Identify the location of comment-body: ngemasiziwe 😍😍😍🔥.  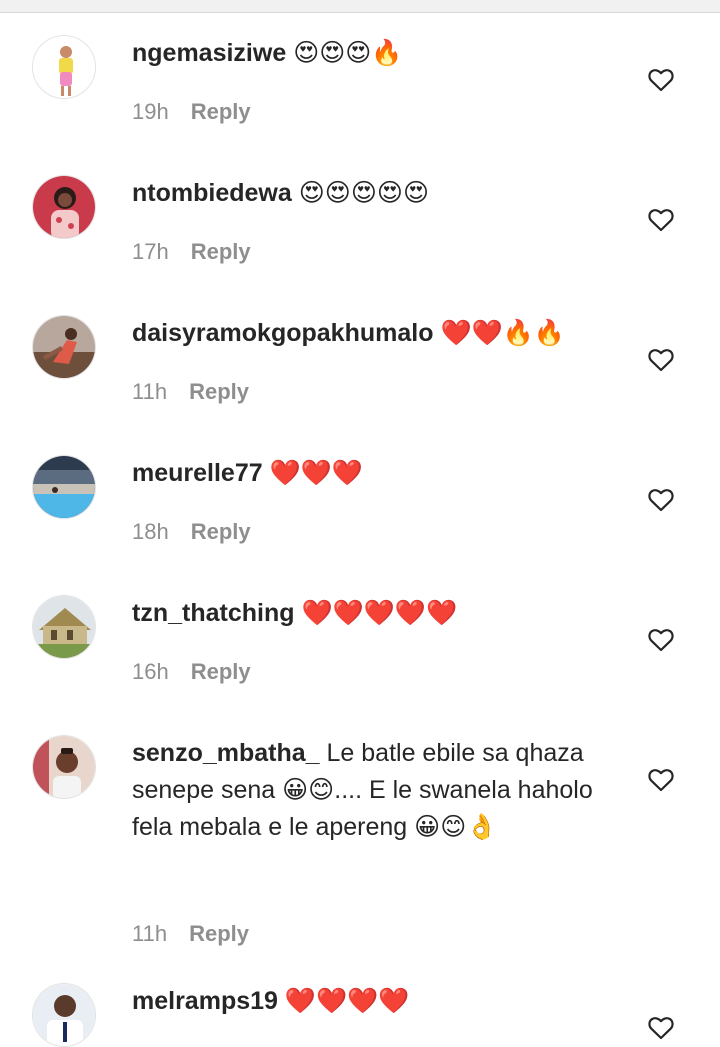
(372, 53).